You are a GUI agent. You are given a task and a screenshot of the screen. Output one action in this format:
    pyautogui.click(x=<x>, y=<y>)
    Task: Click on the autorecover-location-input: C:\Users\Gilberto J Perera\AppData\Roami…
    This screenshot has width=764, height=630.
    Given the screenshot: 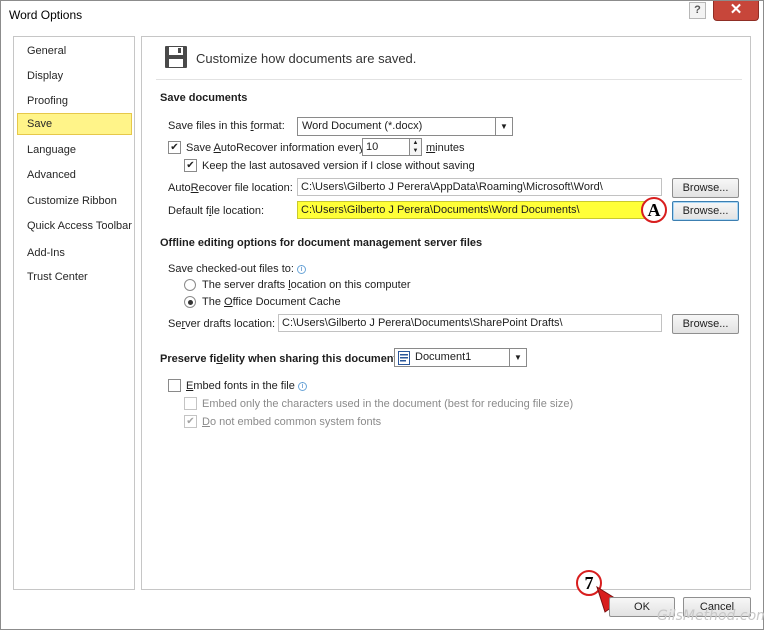 What is the action you would take?
    pyautogui.click(x=479, y=187)
    